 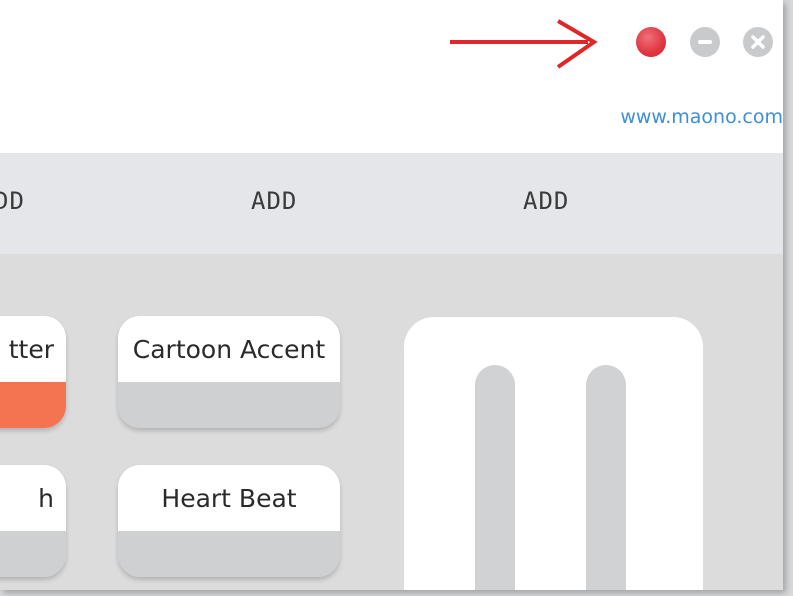 What do you see at coordinates (651, 42) in the screenshot?
I see `record-button` at bounding box center [651, 42].